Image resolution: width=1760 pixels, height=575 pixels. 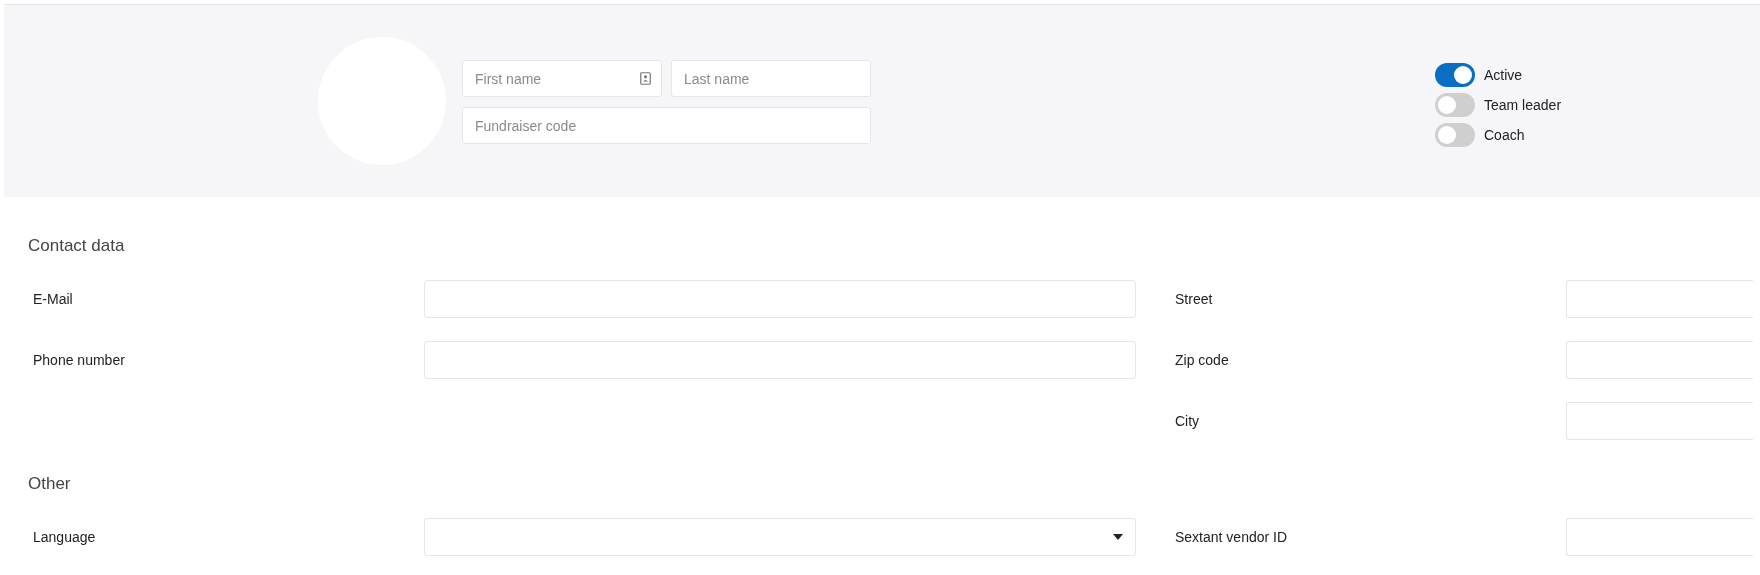 What do you see at coordinates (1202, 360) in the screenshot?
I see `field-label: Zip code` at bounding box center [1202, 360].